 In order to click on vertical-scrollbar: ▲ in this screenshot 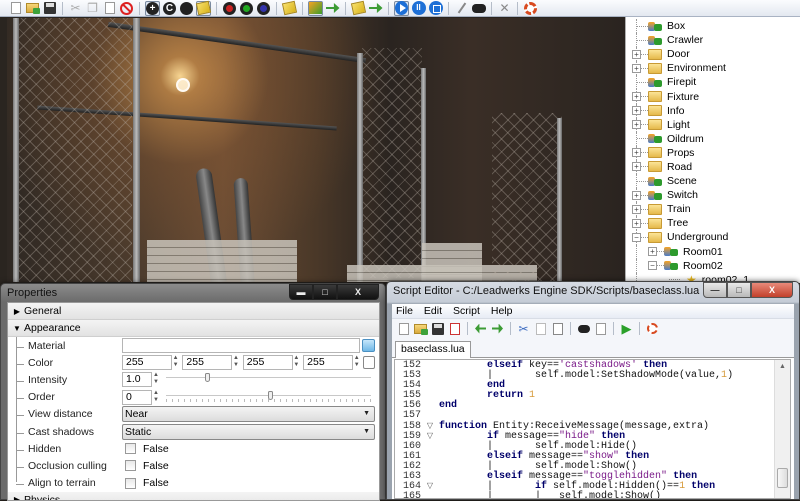, I will do `click(782, 429)`.